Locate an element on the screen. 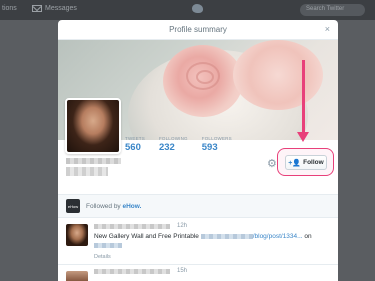 The height and width of the screenshot is (281, 375). tweet-text-end: on is located at coordinates (307, 236).